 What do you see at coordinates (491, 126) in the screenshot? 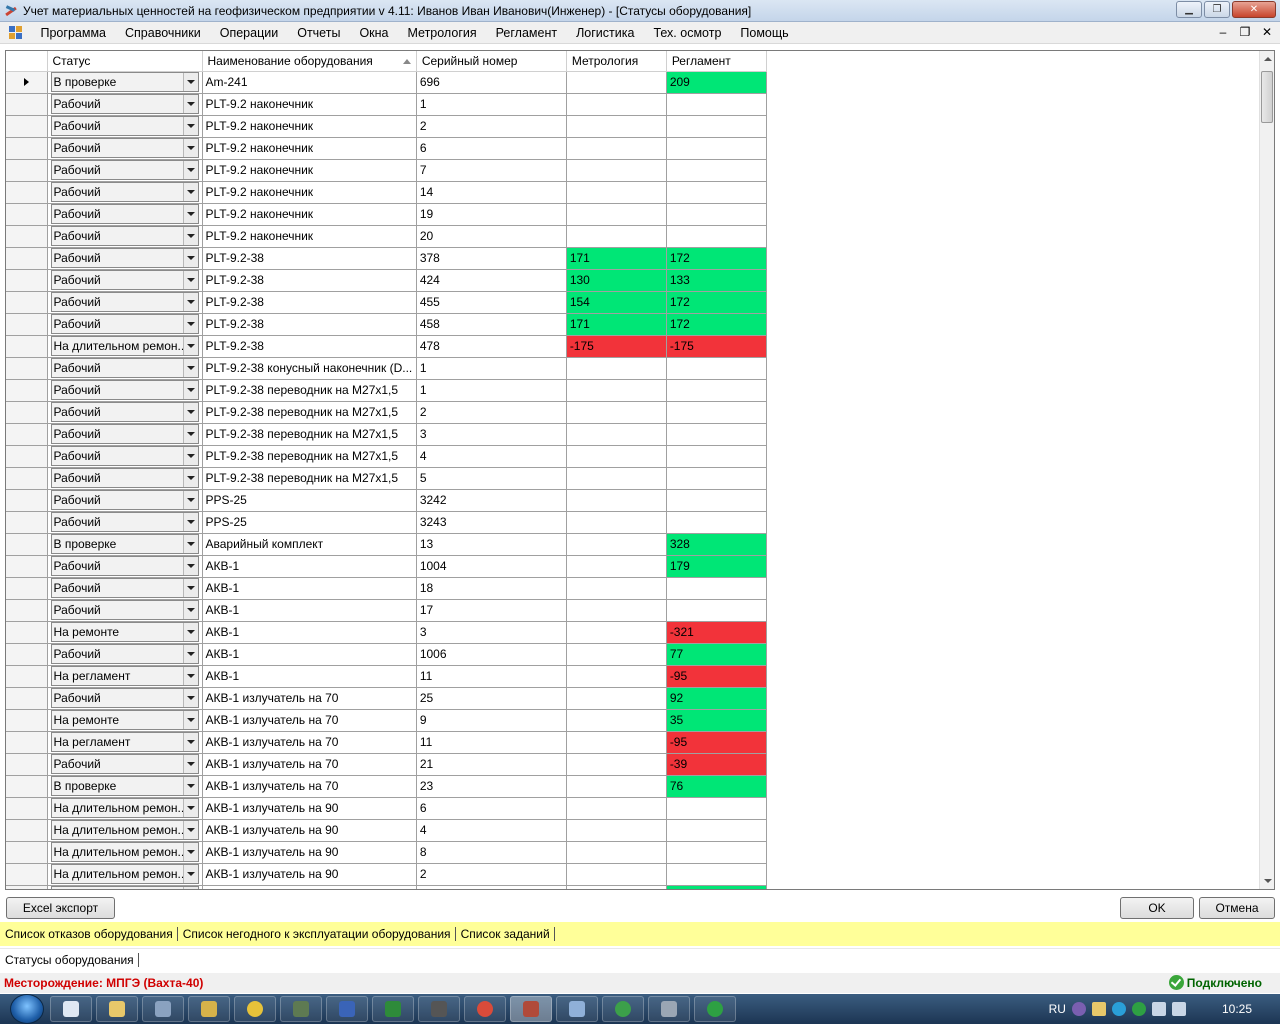
I see `serial-number-cell: 2` at bounding box center [491, 126].